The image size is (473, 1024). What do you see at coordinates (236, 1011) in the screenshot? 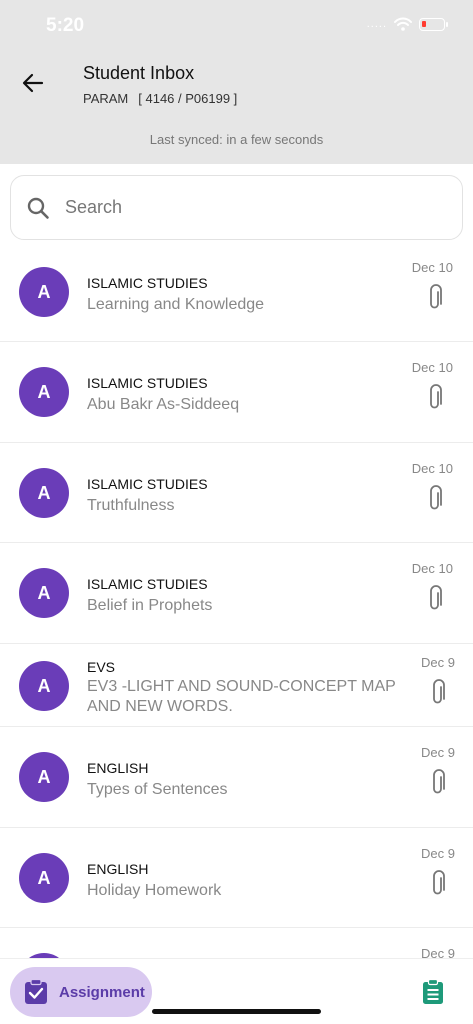
I see `home-indicator` at bounding box center [236, 1011].